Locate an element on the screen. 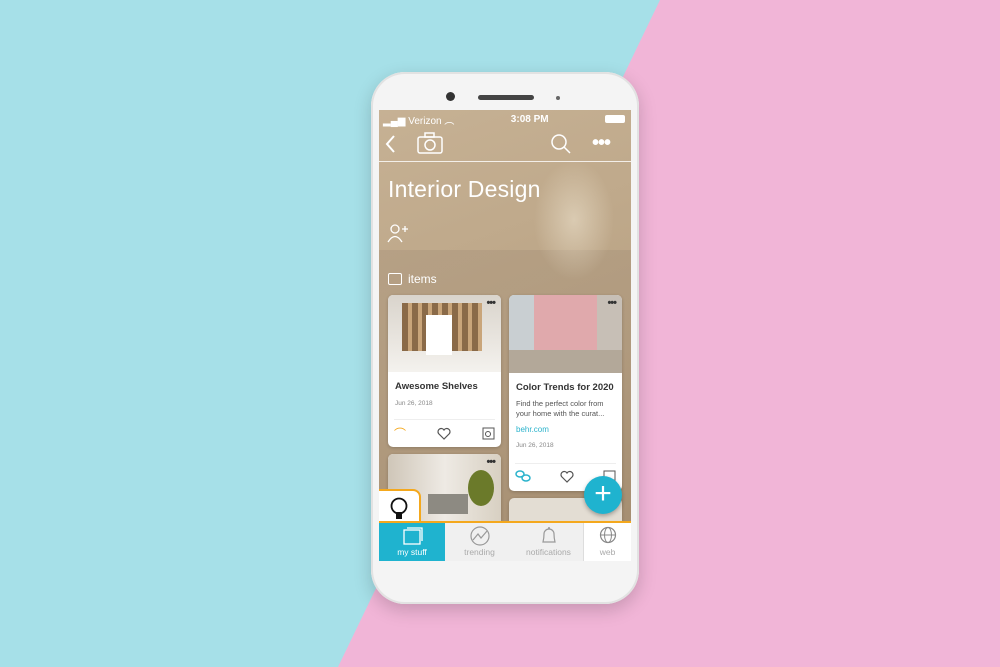  front-camera is located at coordinates (450, 96).